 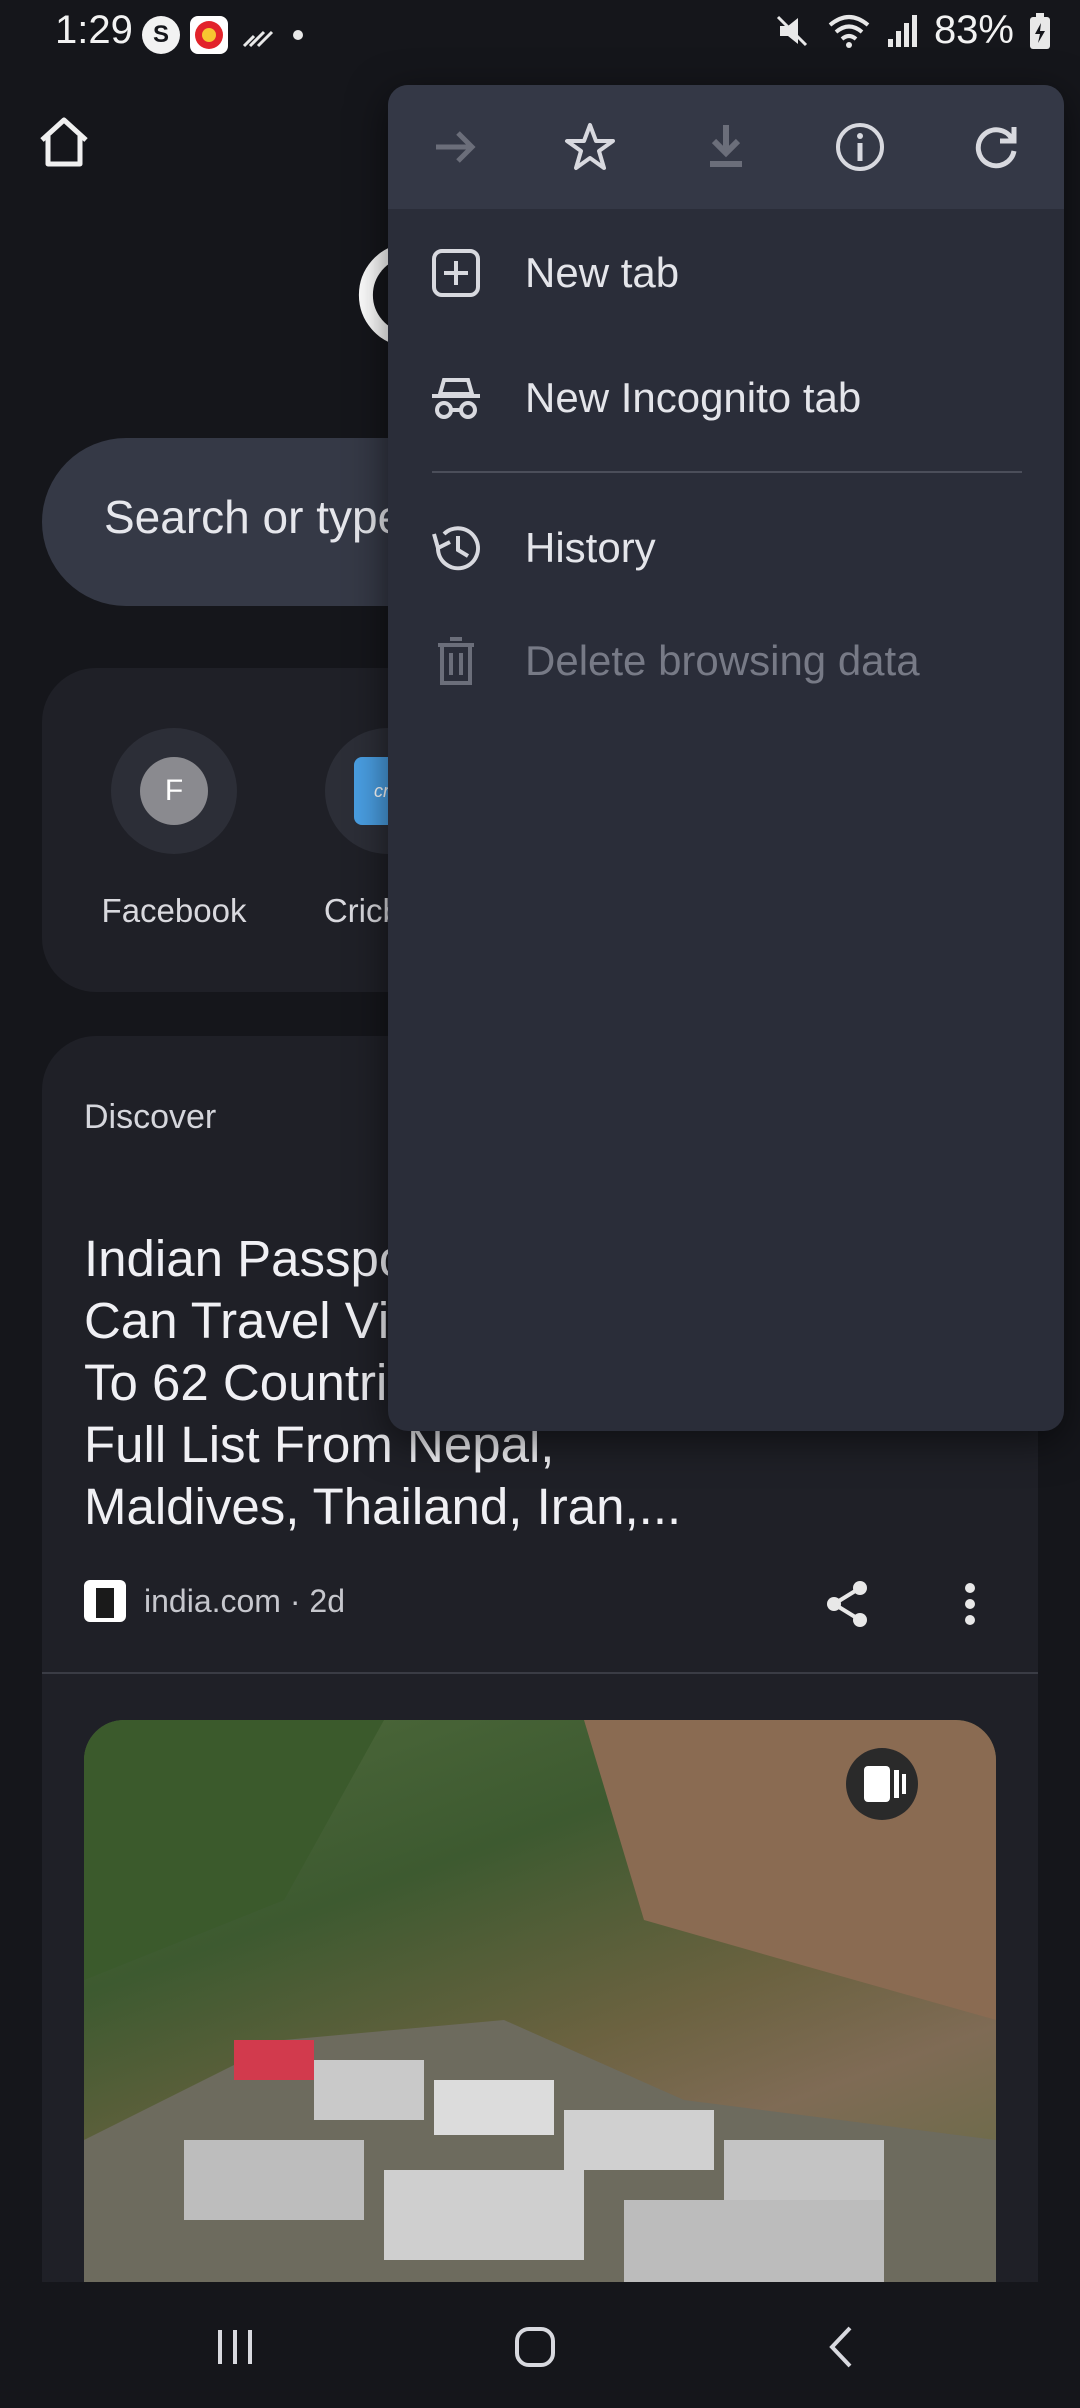 I want to click on facebook-initial-icon: F, so click(x=174, y=791).